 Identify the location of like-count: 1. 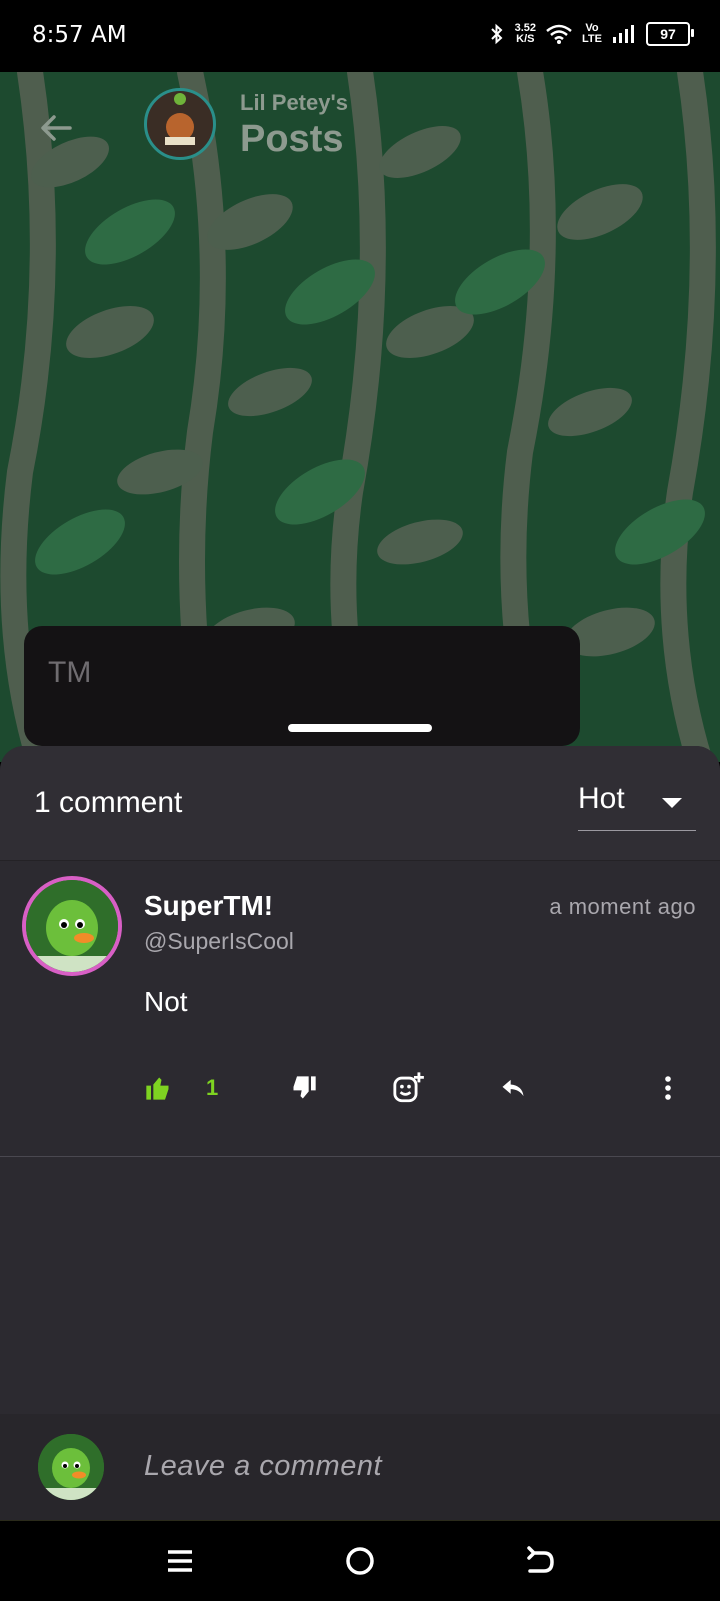
(212, 1087).